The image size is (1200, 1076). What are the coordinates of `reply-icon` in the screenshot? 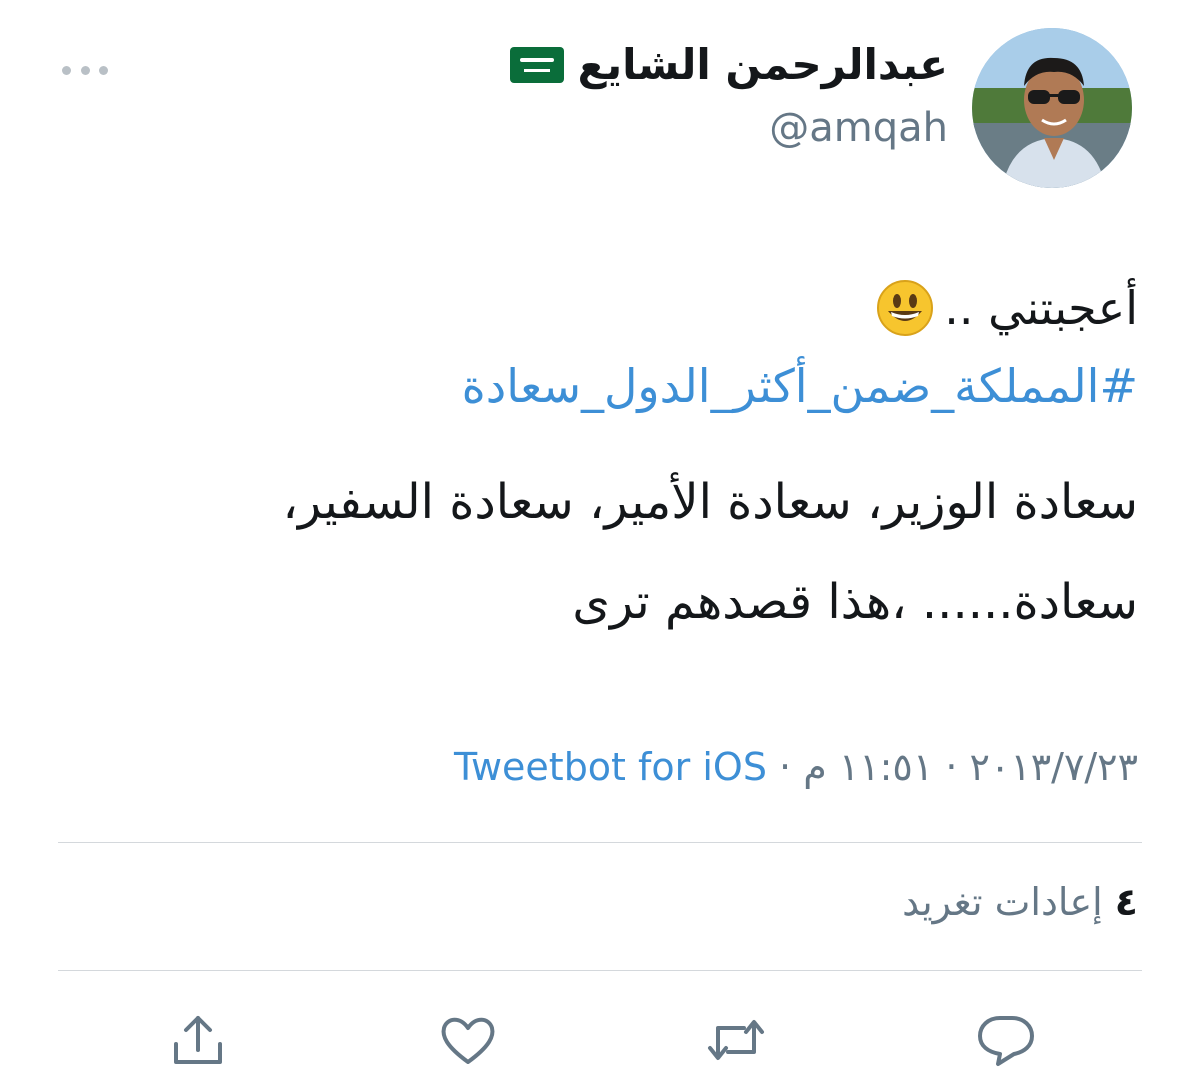 It's located at (1006, 1041).